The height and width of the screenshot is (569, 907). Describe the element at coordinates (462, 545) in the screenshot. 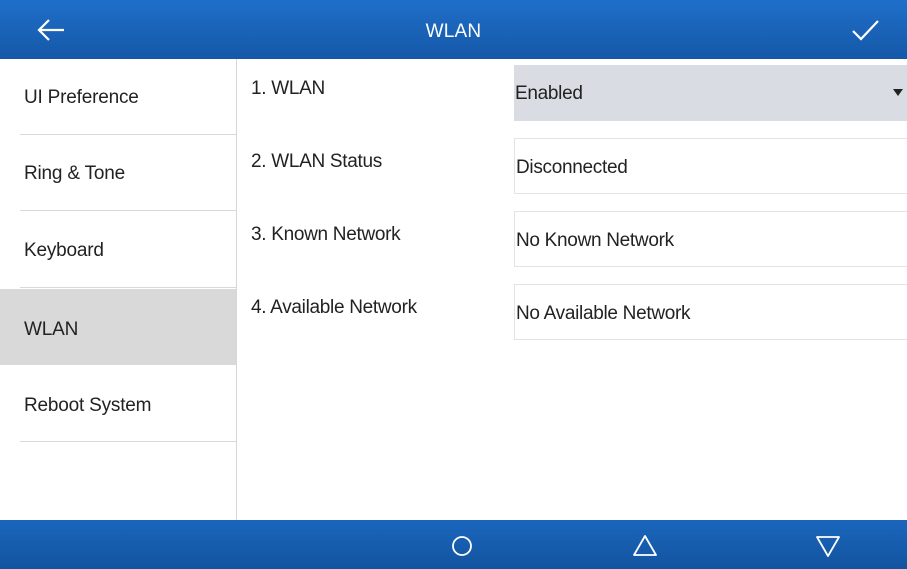

I see `home-circle-icon` at that location.